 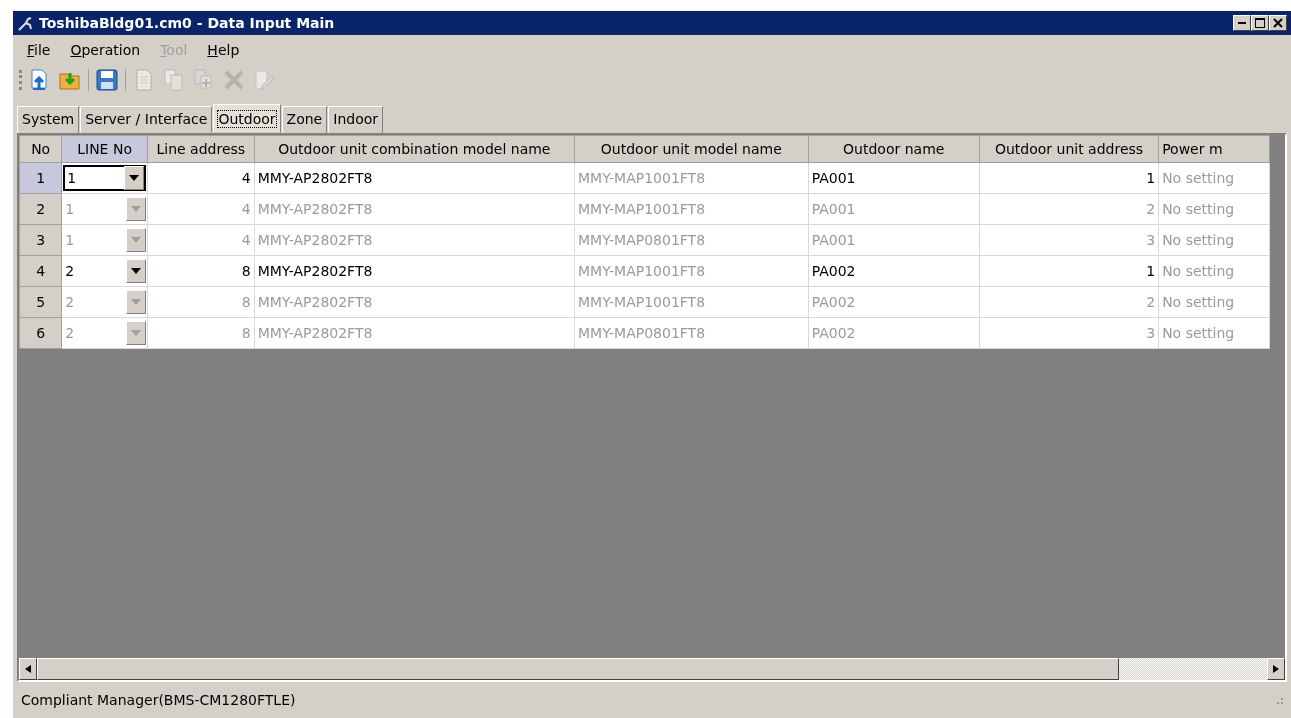 I want to click on scroll-right-icon, so click(x=1276, y=669).